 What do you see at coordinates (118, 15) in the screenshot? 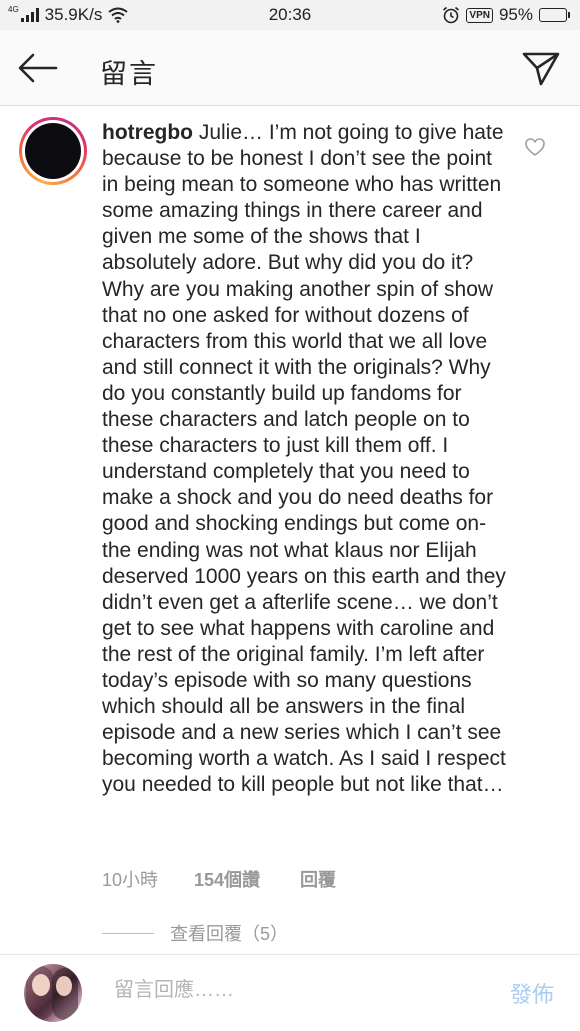
I see `wifi-icon` at bounding box center [118, 15].